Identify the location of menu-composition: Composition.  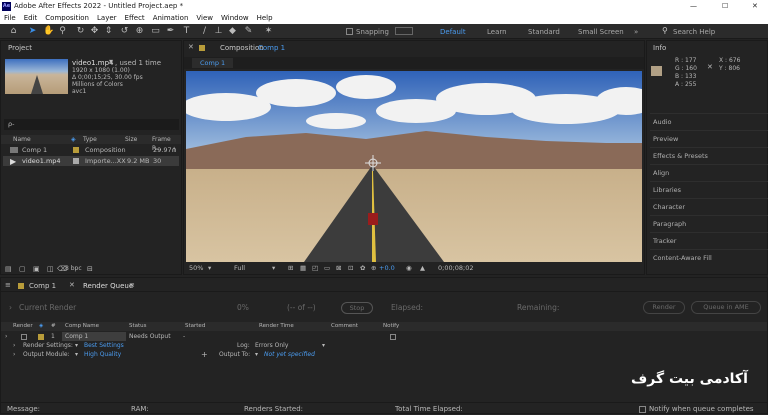
(67, 18).